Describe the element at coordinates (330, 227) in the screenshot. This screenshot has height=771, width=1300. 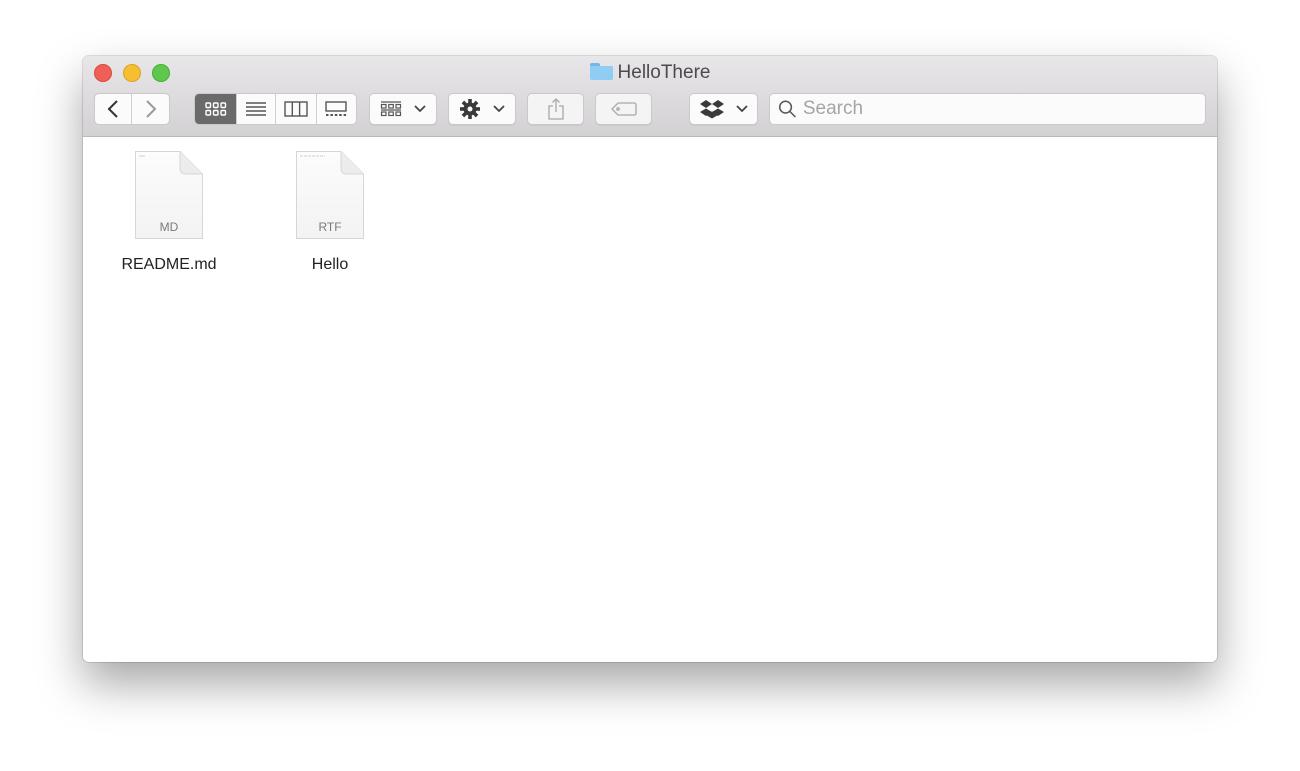
I see `file-type-label: RTF` at that location.